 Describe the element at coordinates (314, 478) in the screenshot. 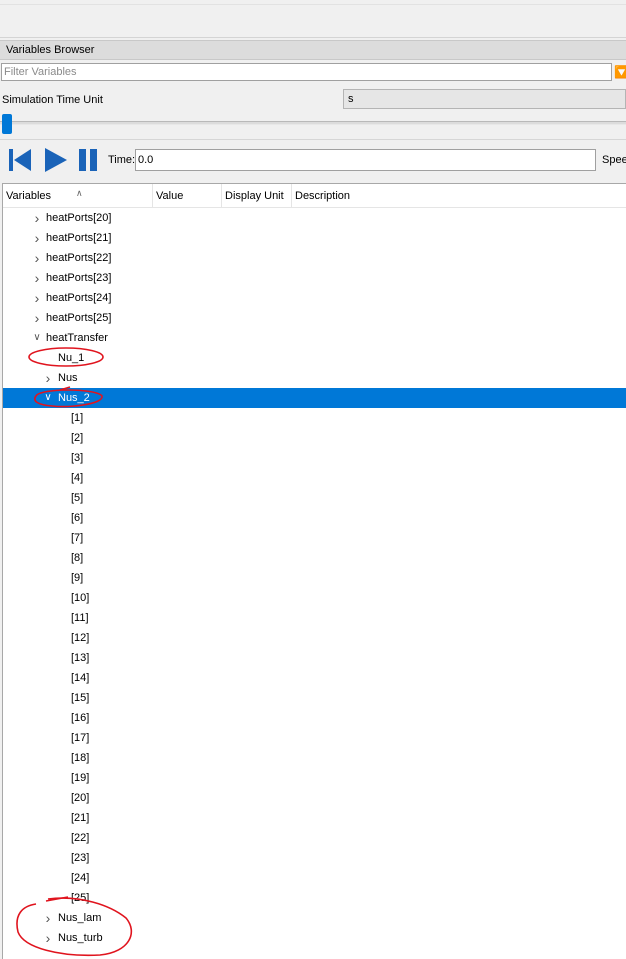

I see `tree-row: [4]` at that location.